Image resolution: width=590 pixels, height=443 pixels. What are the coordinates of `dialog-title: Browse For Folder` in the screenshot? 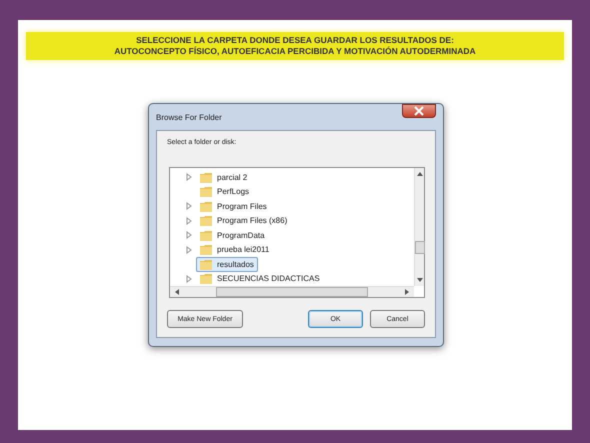 It's located at (189, 117).